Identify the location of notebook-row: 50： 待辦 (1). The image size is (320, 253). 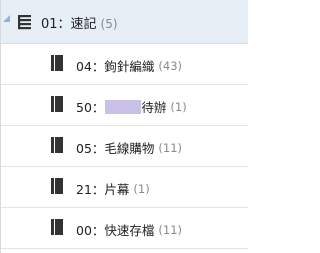
(124, 105).